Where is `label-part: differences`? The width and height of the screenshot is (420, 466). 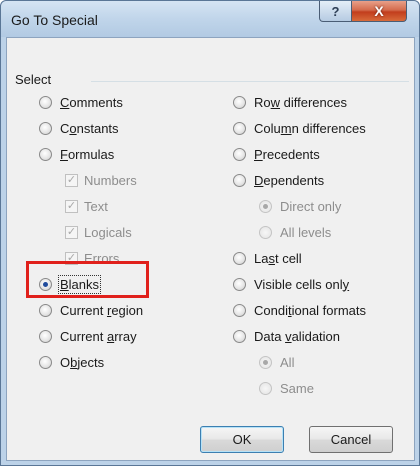 label-part: differences is located at coordinates (313, 102).